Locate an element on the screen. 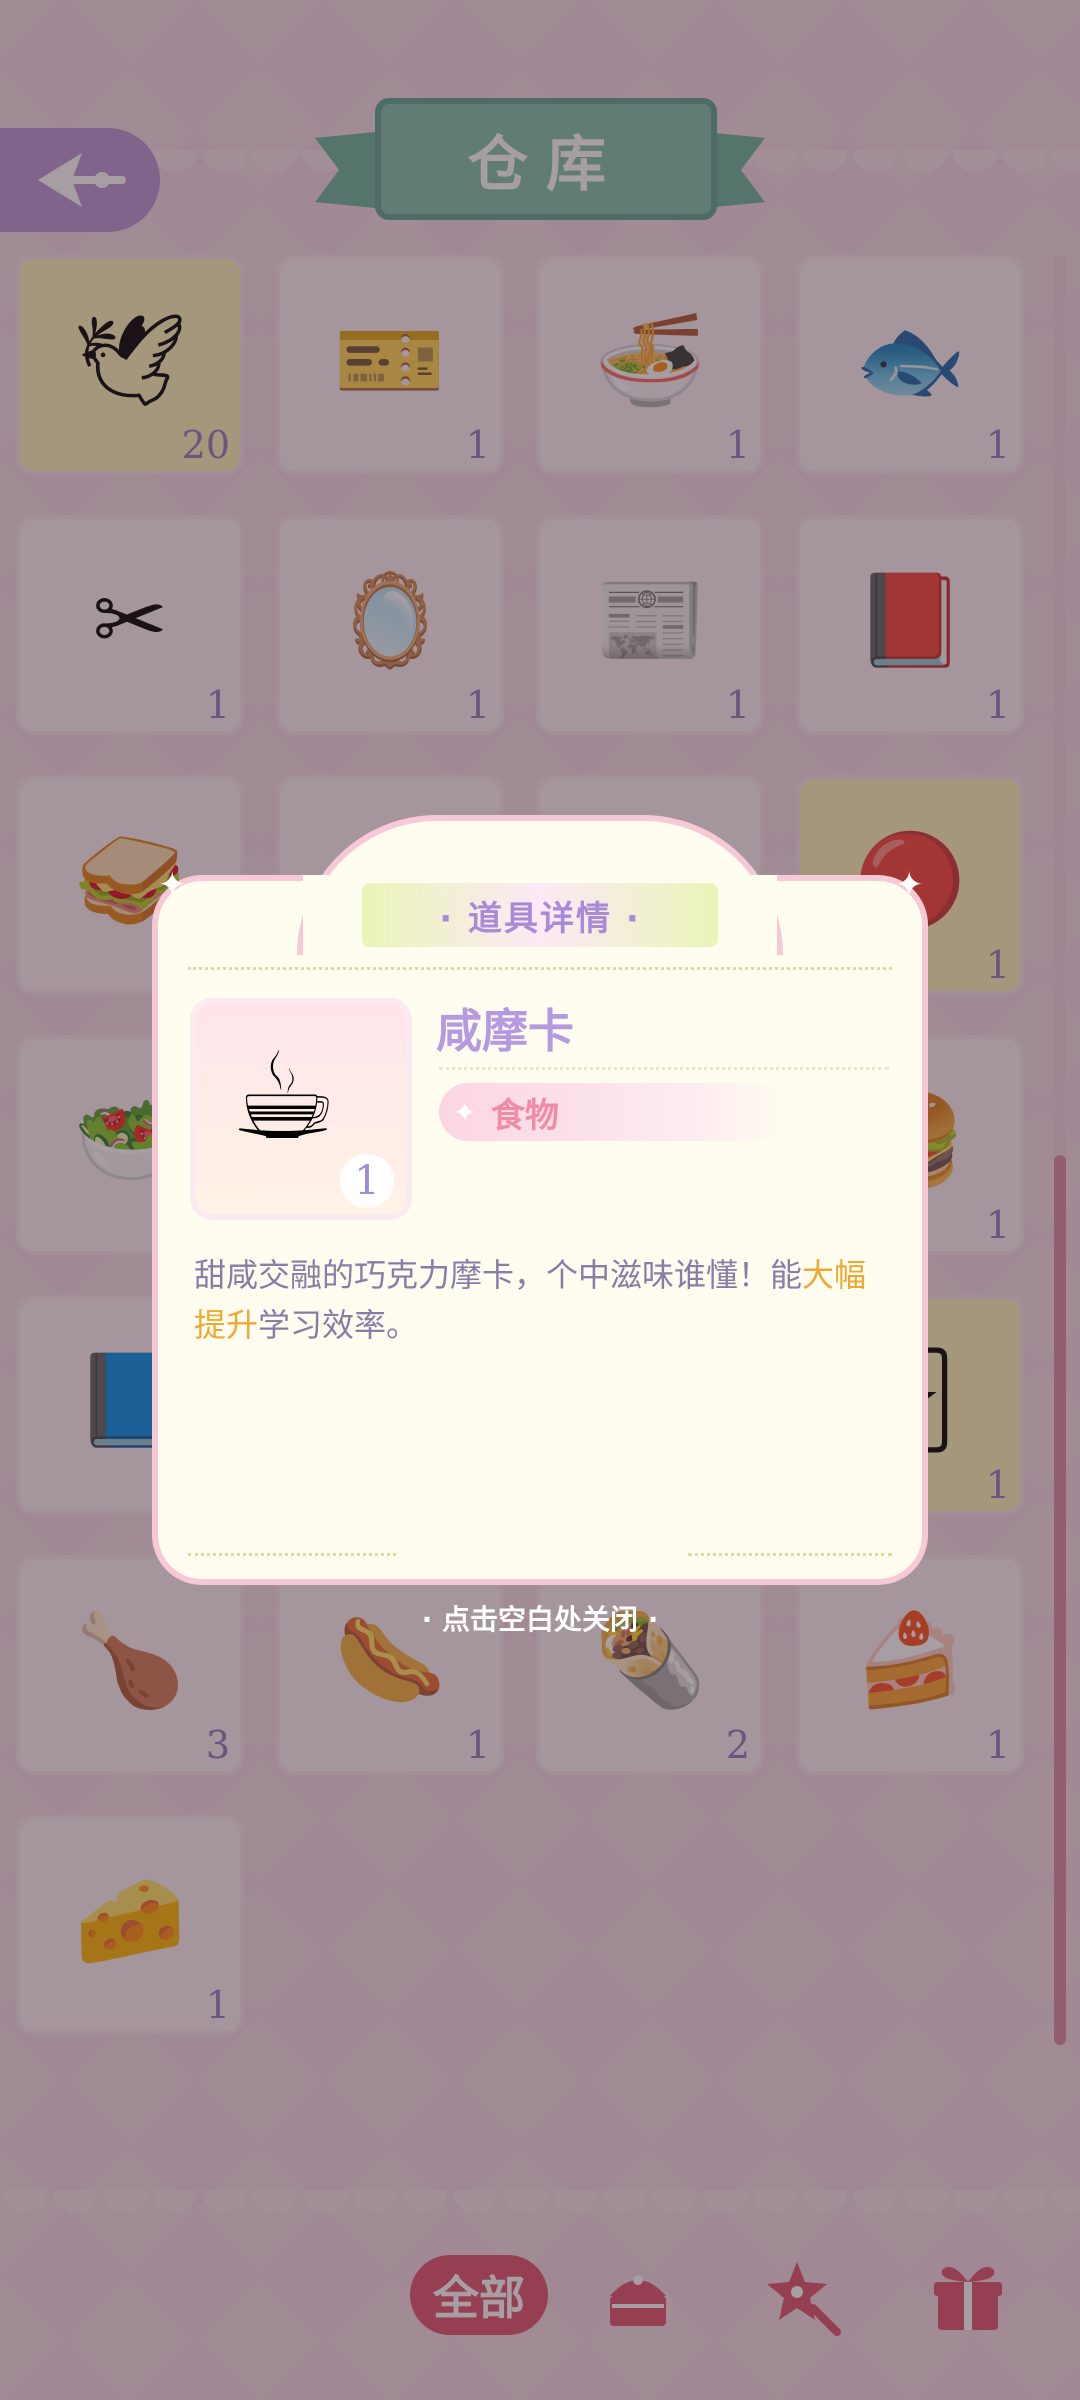 The height and width of the screenshot is (2400, 1080). item-name: 咸摩卡 is located at coordinates (505, 1031).